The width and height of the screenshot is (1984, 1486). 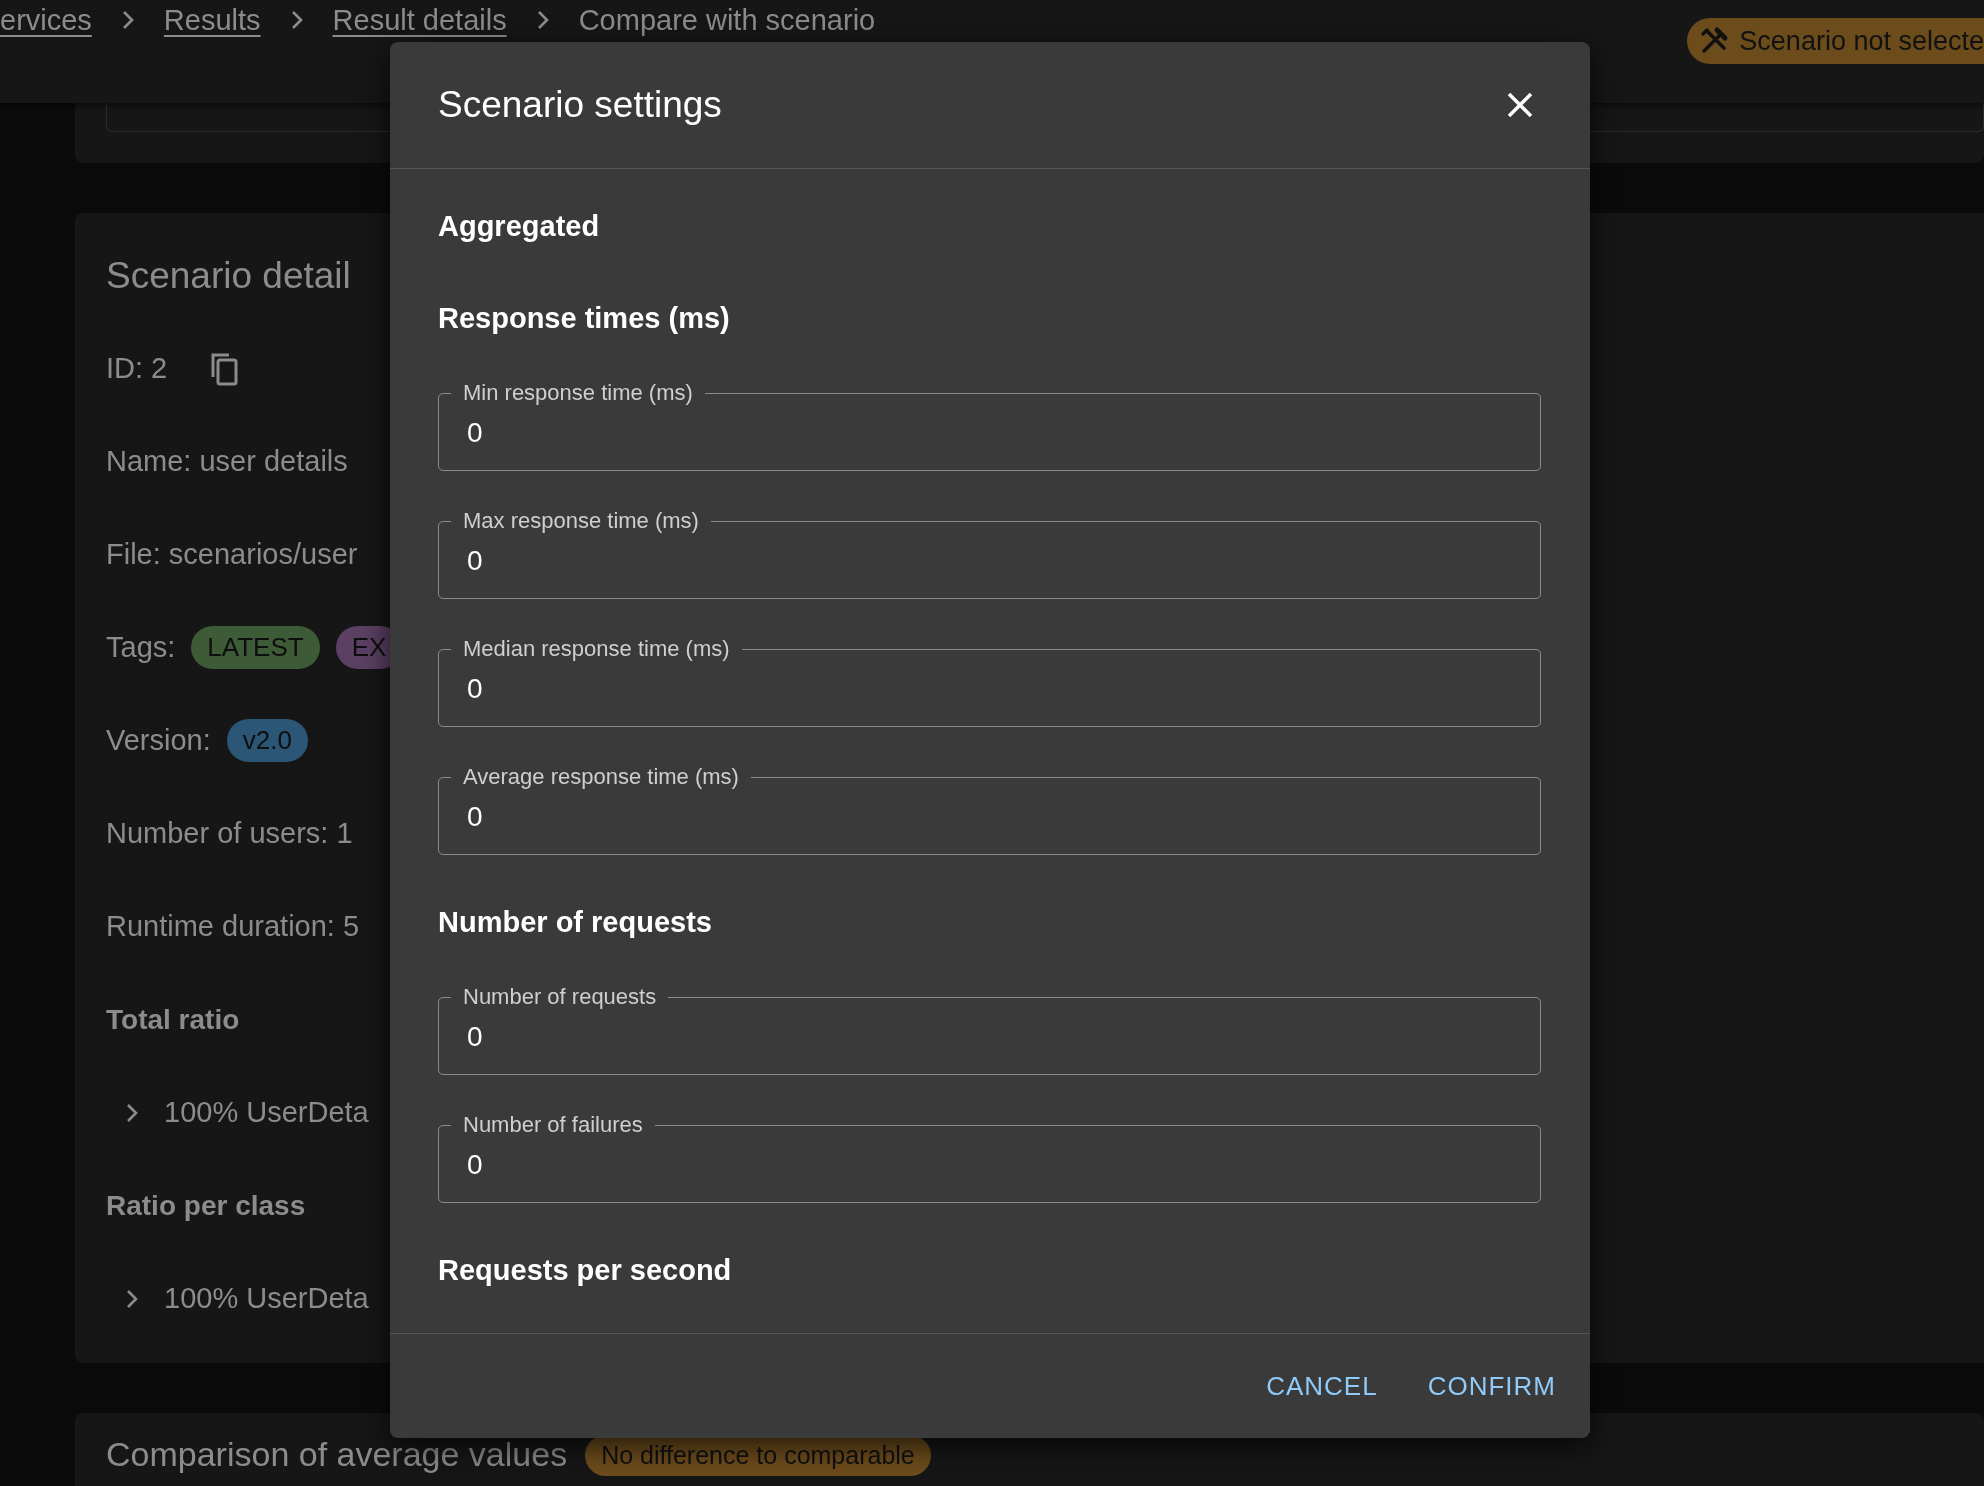 What do you see at coordinates (553, 1125) in the screenshot?
I see `field-label: Number of failures` at bounding box center [553, 1125].